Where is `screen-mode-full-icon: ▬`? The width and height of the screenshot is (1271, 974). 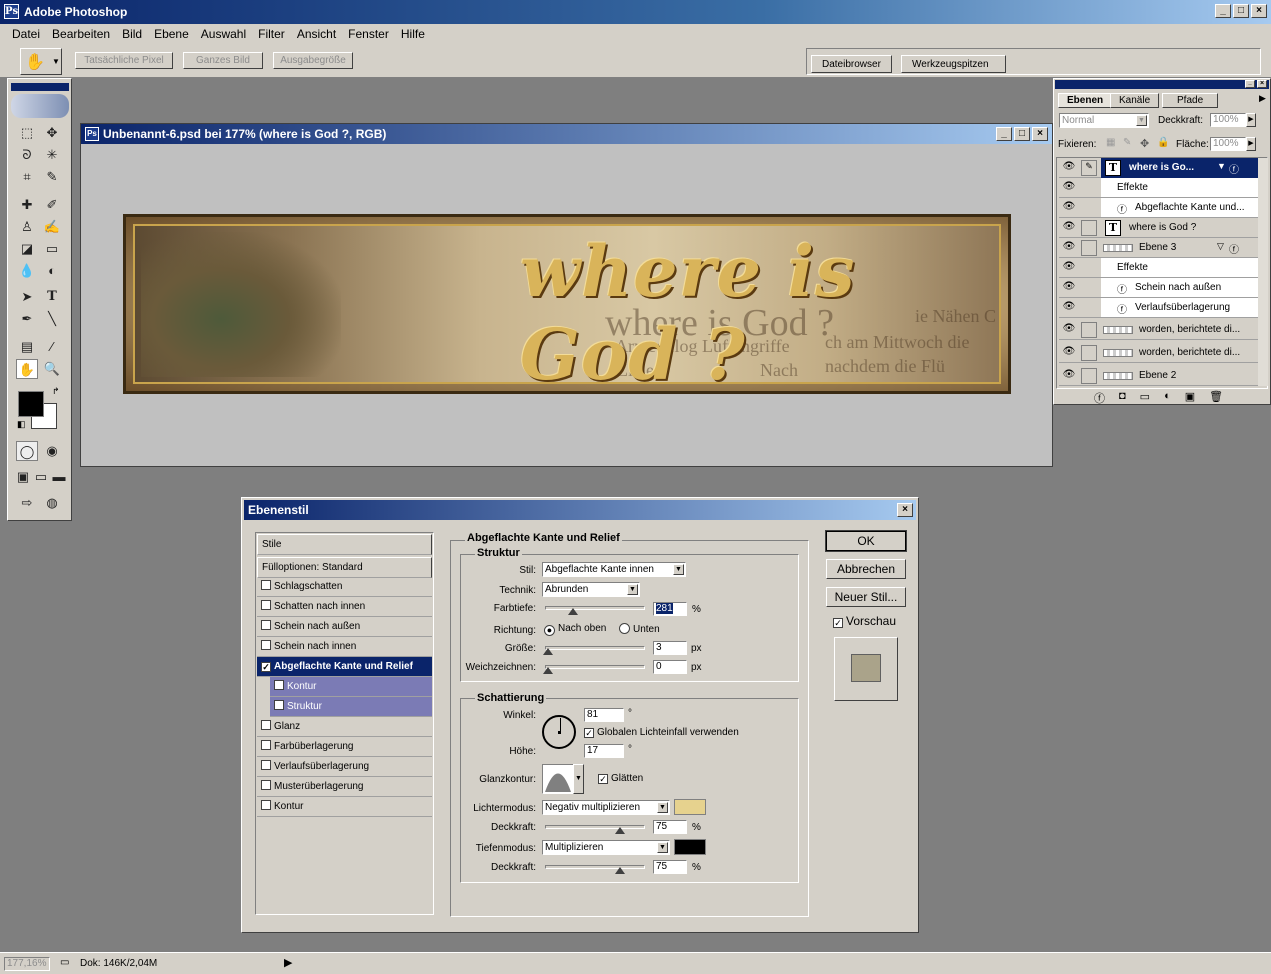 screen-mode-full-icon: ▬ is located at coordinates (59, 477).